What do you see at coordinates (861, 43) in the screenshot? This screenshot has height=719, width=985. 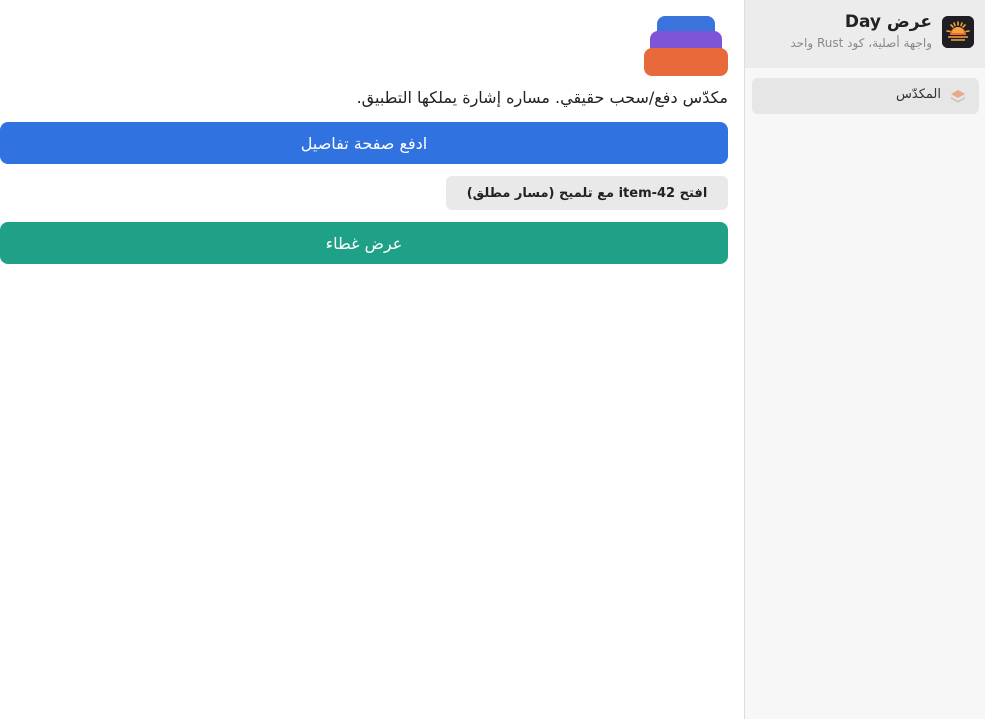 I see `app-subtitle: واجهة أصلية، كود Rust واحد` at bounding box center [861, 43].